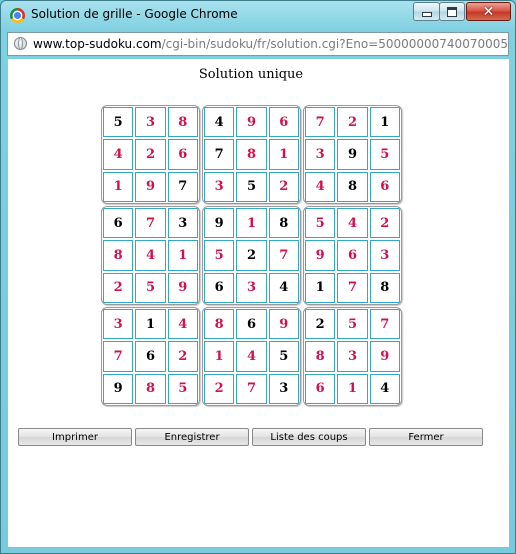 This screenshot has width=516, height=554. Describe the element at coordinates (20, 43) in the screenshot. I see `globe-icon` at that location.